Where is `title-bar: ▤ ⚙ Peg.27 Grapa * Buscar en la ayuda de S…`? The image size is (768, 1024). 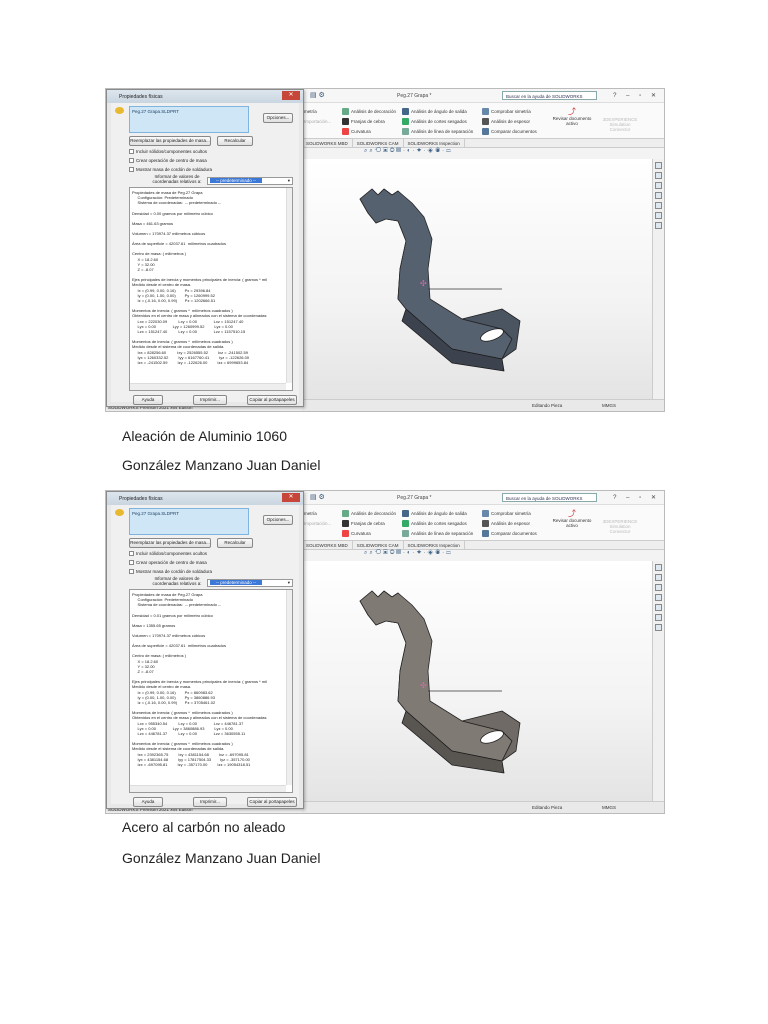
title-bar: ▤ ⚙ Peg.27 Grapa * Buscar en la ayuda de S… is located at coordinates (483, 498).